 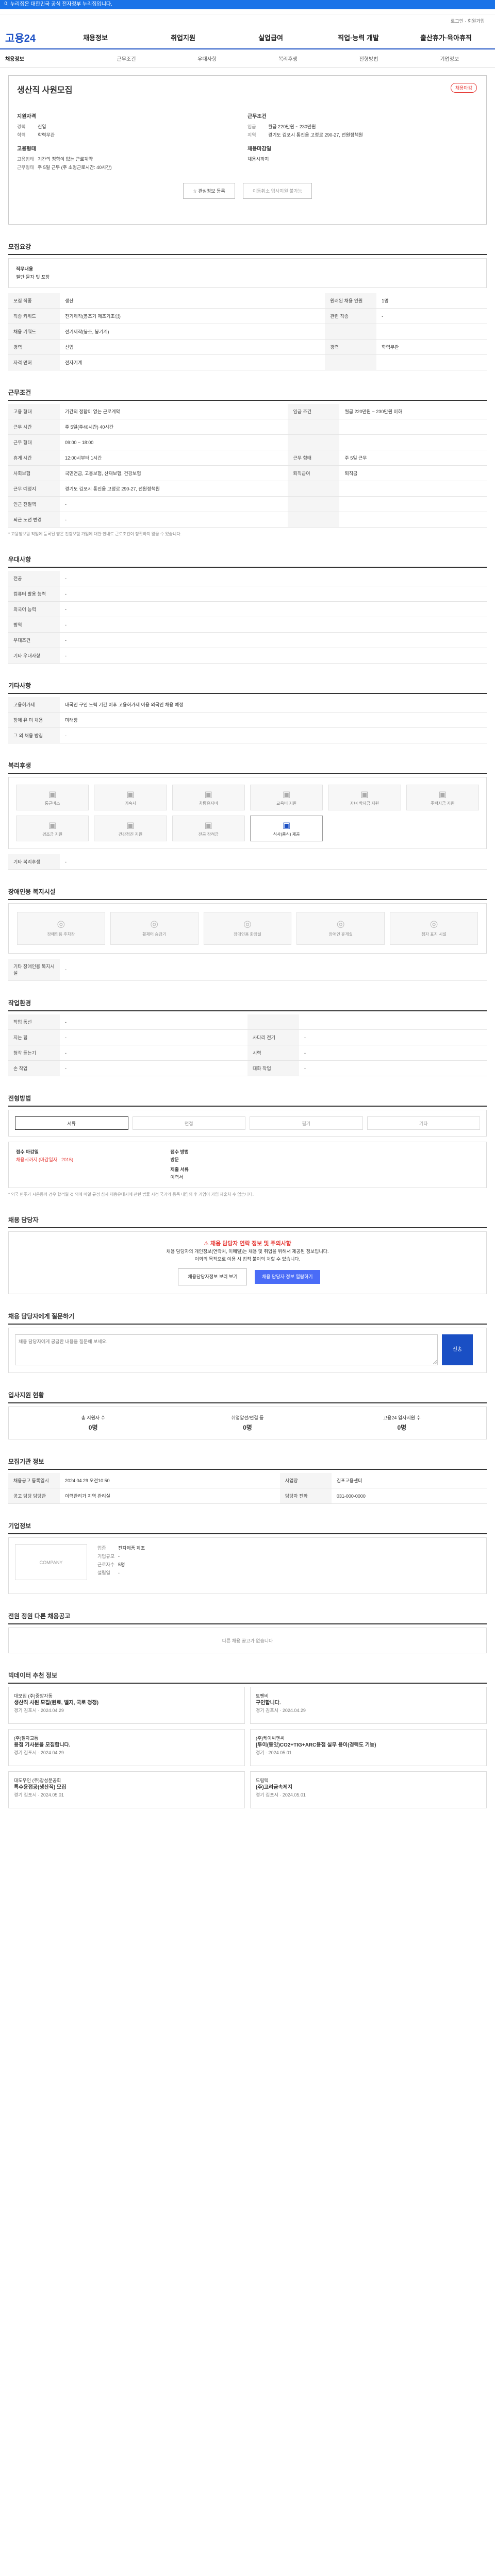 I want to click on table-label: 인근 전철역, so click(x=34, y=504).